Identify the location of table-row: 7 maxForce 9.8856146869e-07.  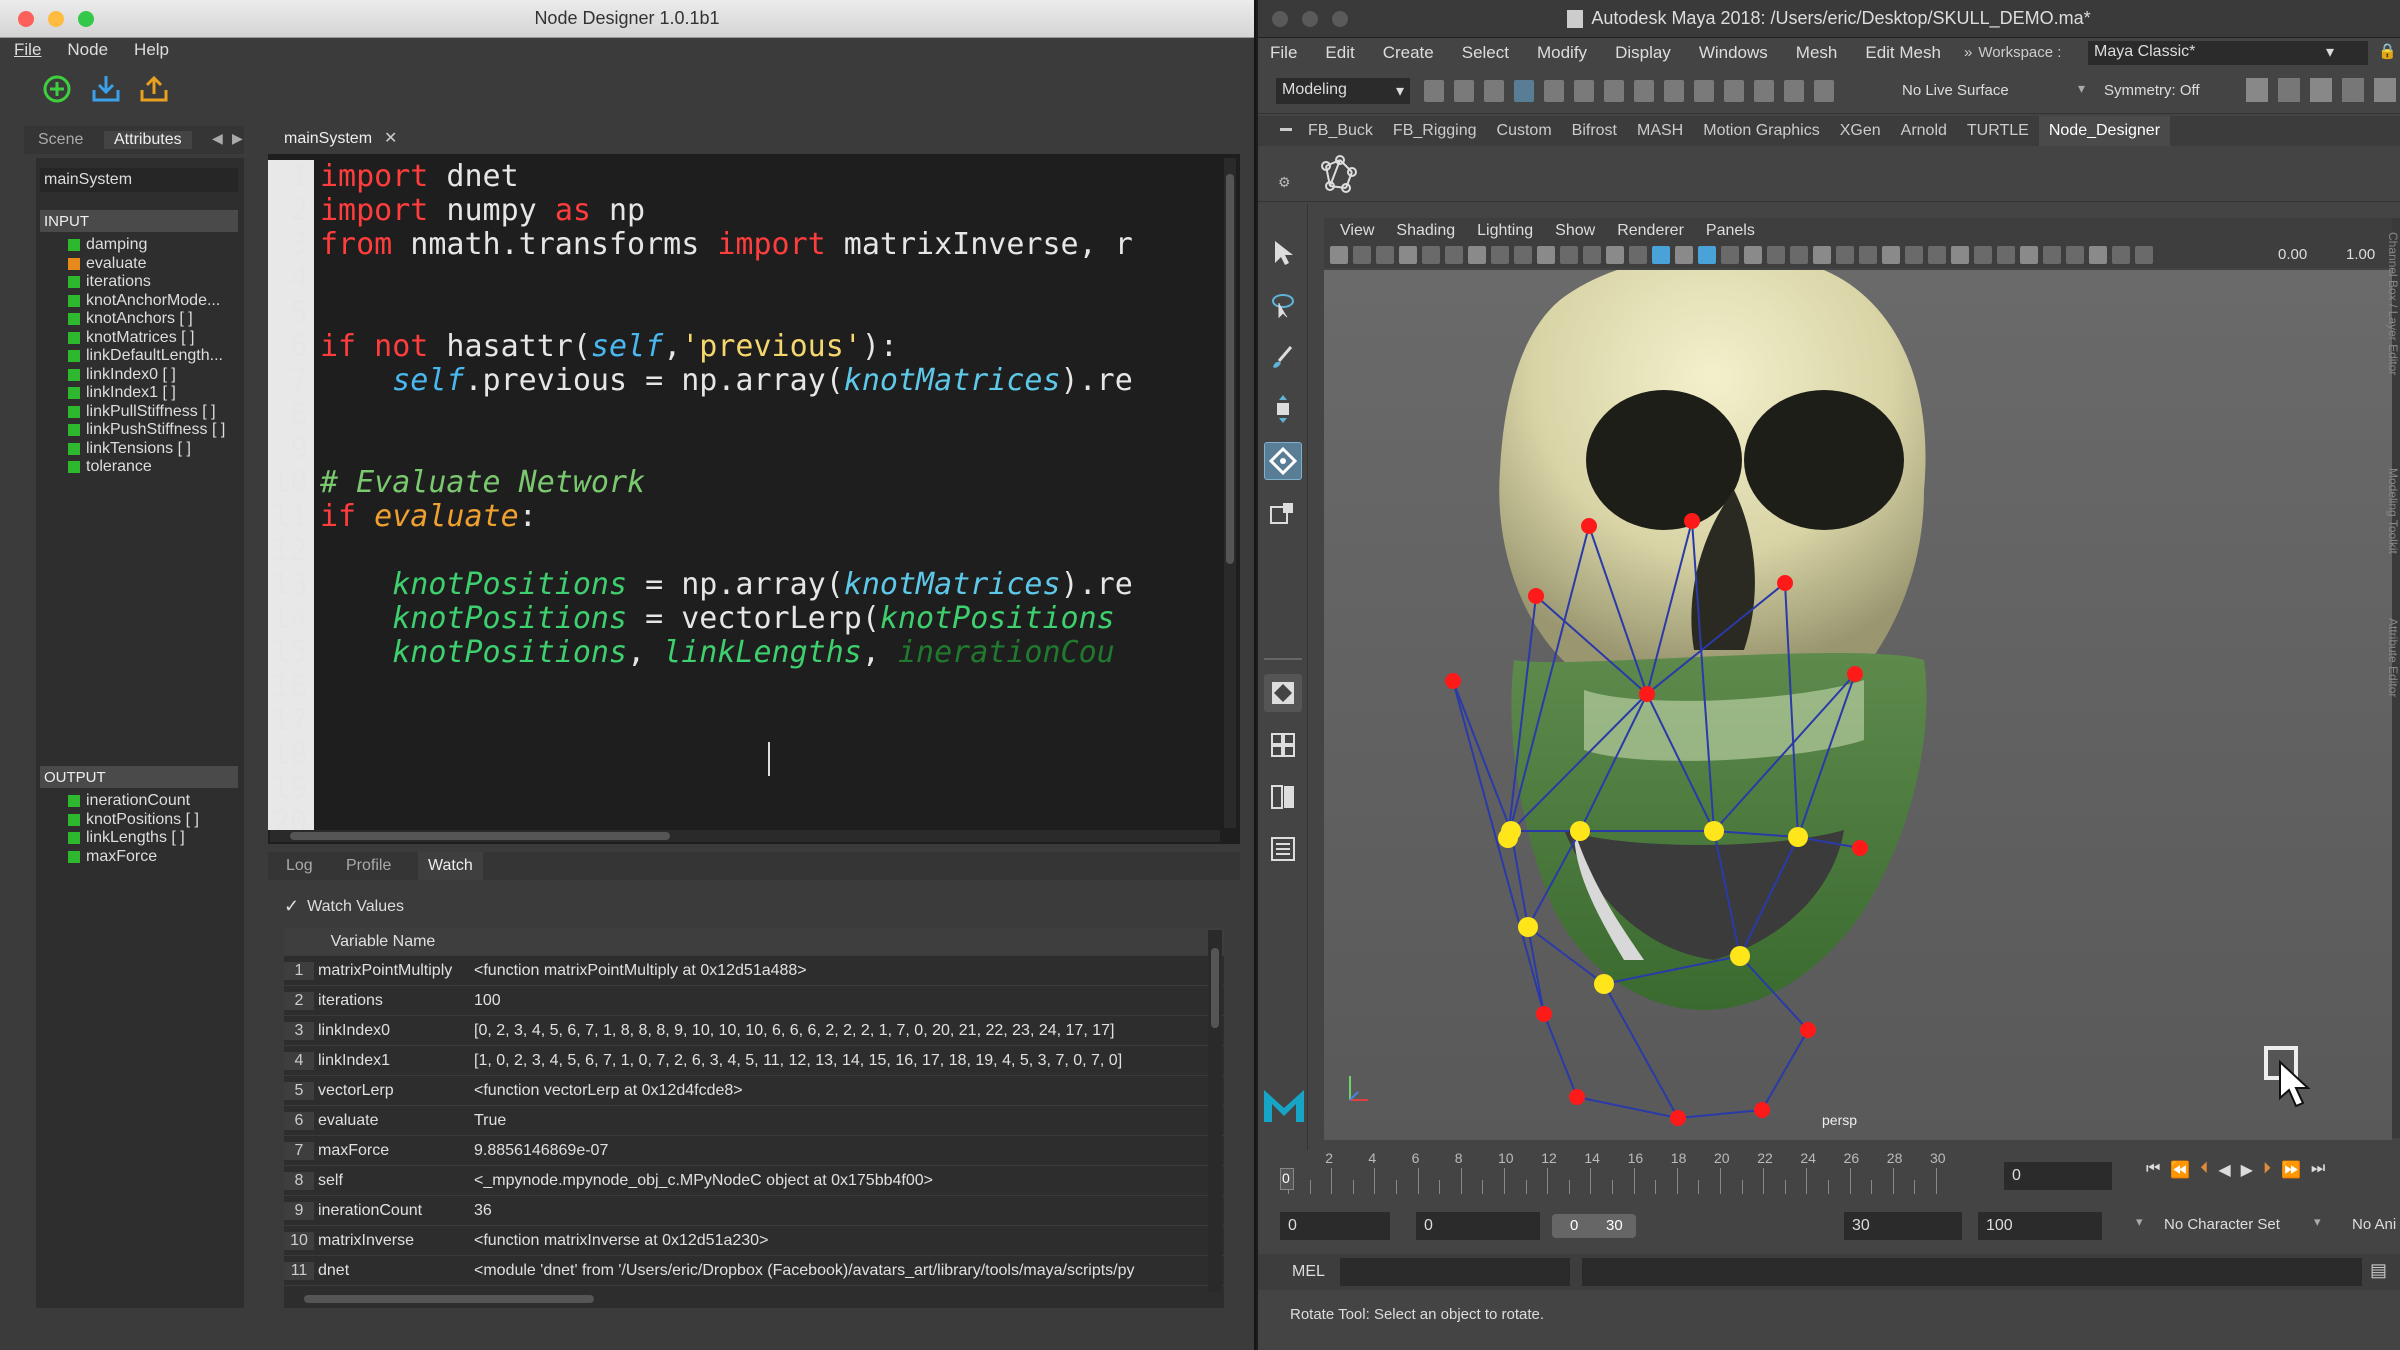
(754, 1151).